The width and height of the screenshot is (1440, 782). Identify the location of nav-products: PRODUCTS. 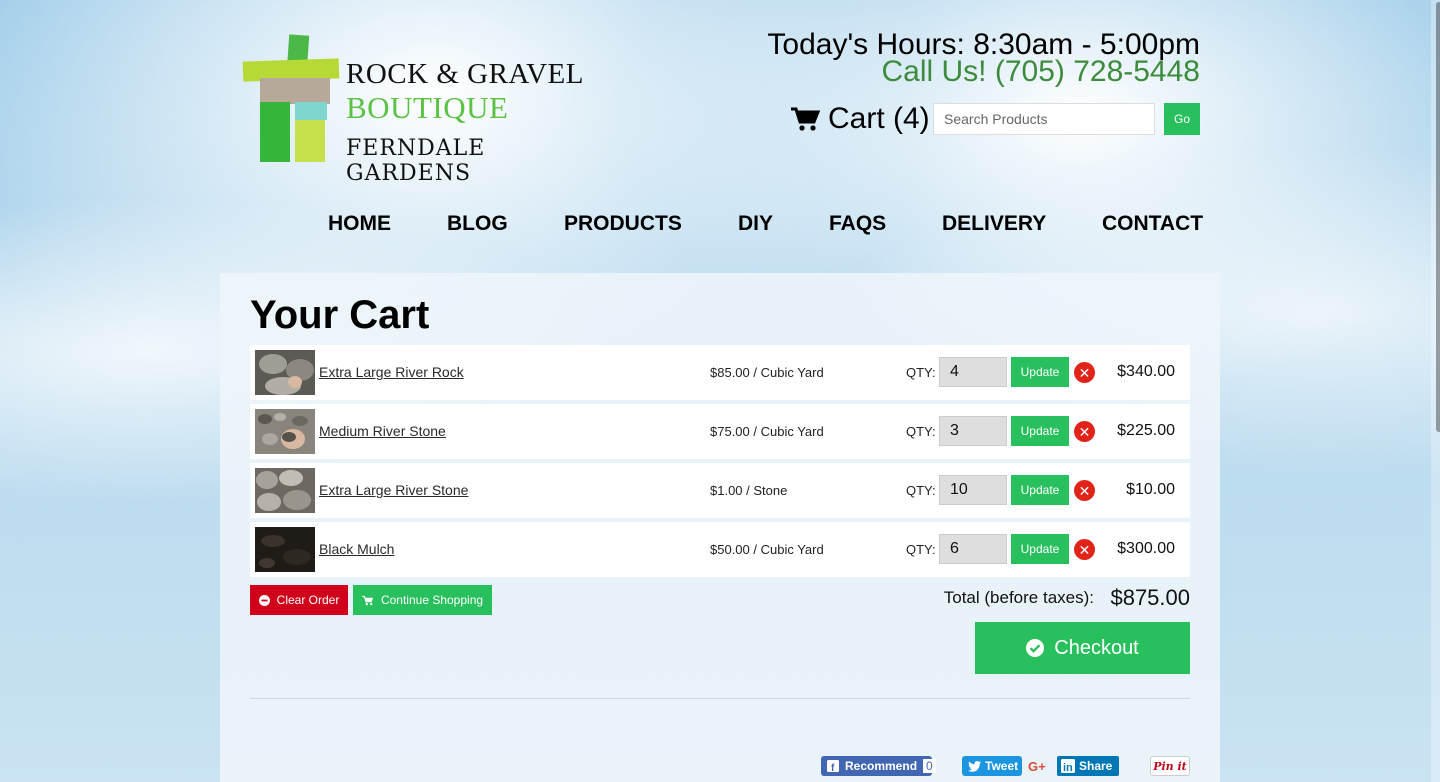
(623, 224).